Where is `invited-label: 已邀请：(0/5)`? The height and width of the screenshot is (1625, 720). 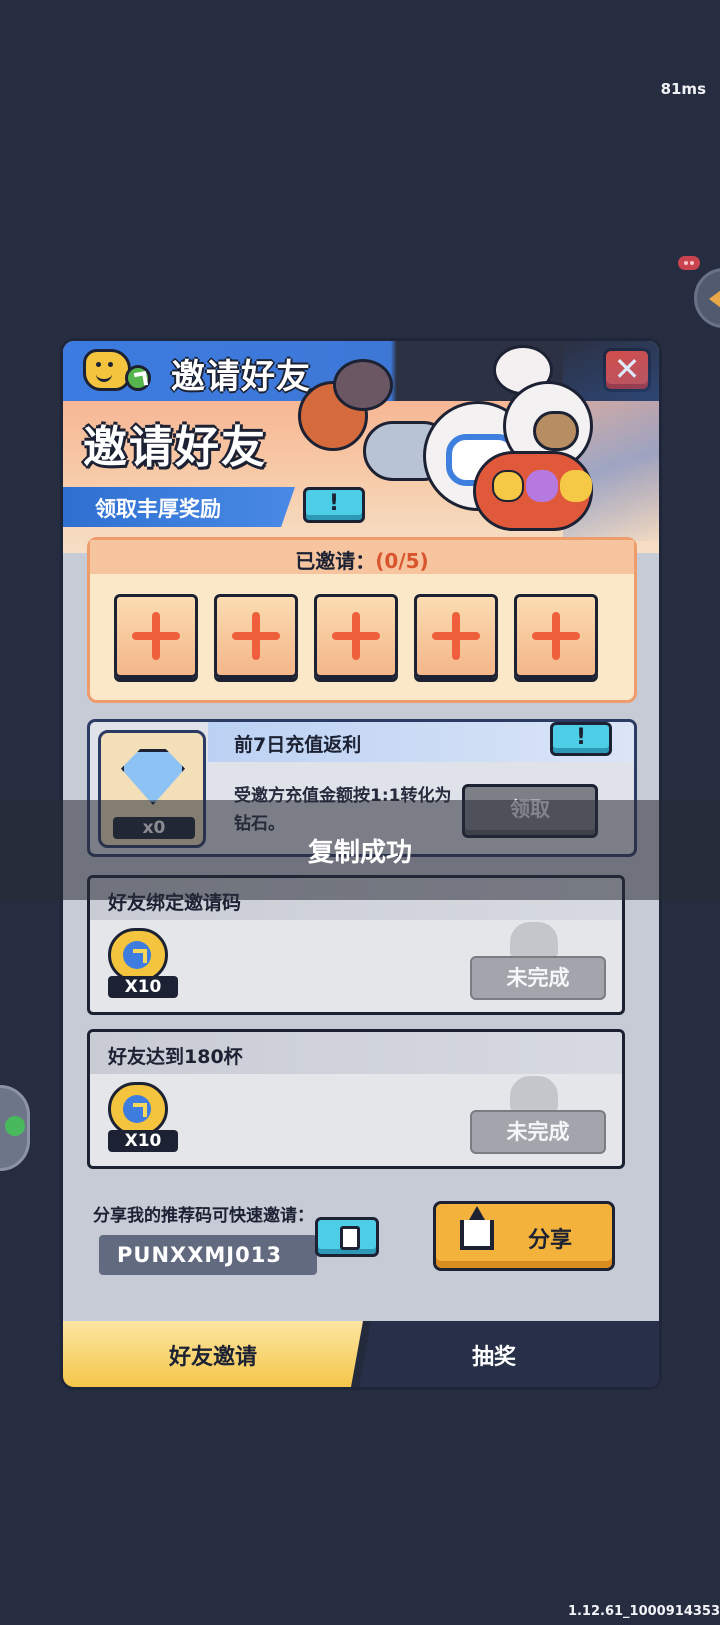 invited-label: 已邀请：(0/5) is located at coordinates (362, 559).